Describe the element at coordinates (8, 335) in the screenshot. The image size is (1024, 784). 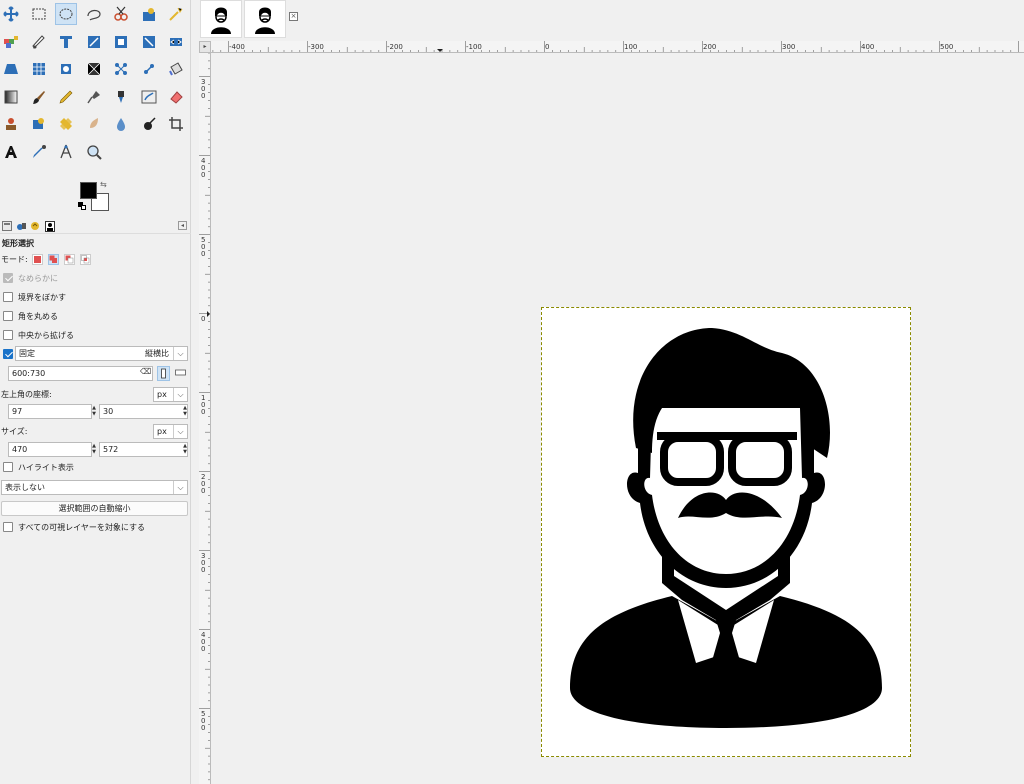
I see `expand-from-center-checkbox` at that location.